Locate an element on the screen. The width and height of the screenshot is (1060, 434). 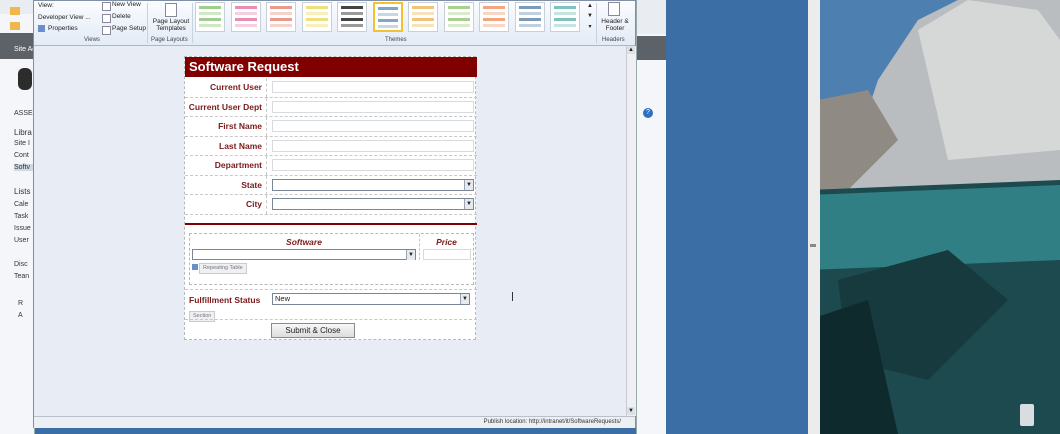
vertical-scrollbar: ▲ ▼ is located at coordinates (631, 231).